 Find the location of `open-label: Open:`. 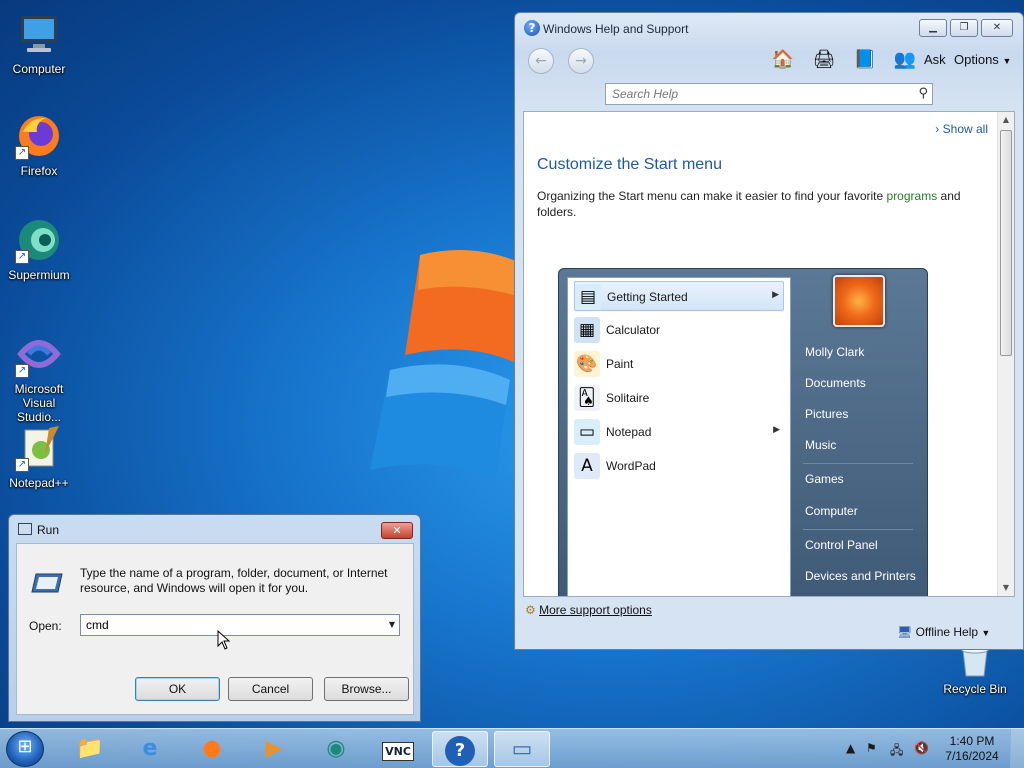

open-label: Open: is located at coordinates (45, 626).